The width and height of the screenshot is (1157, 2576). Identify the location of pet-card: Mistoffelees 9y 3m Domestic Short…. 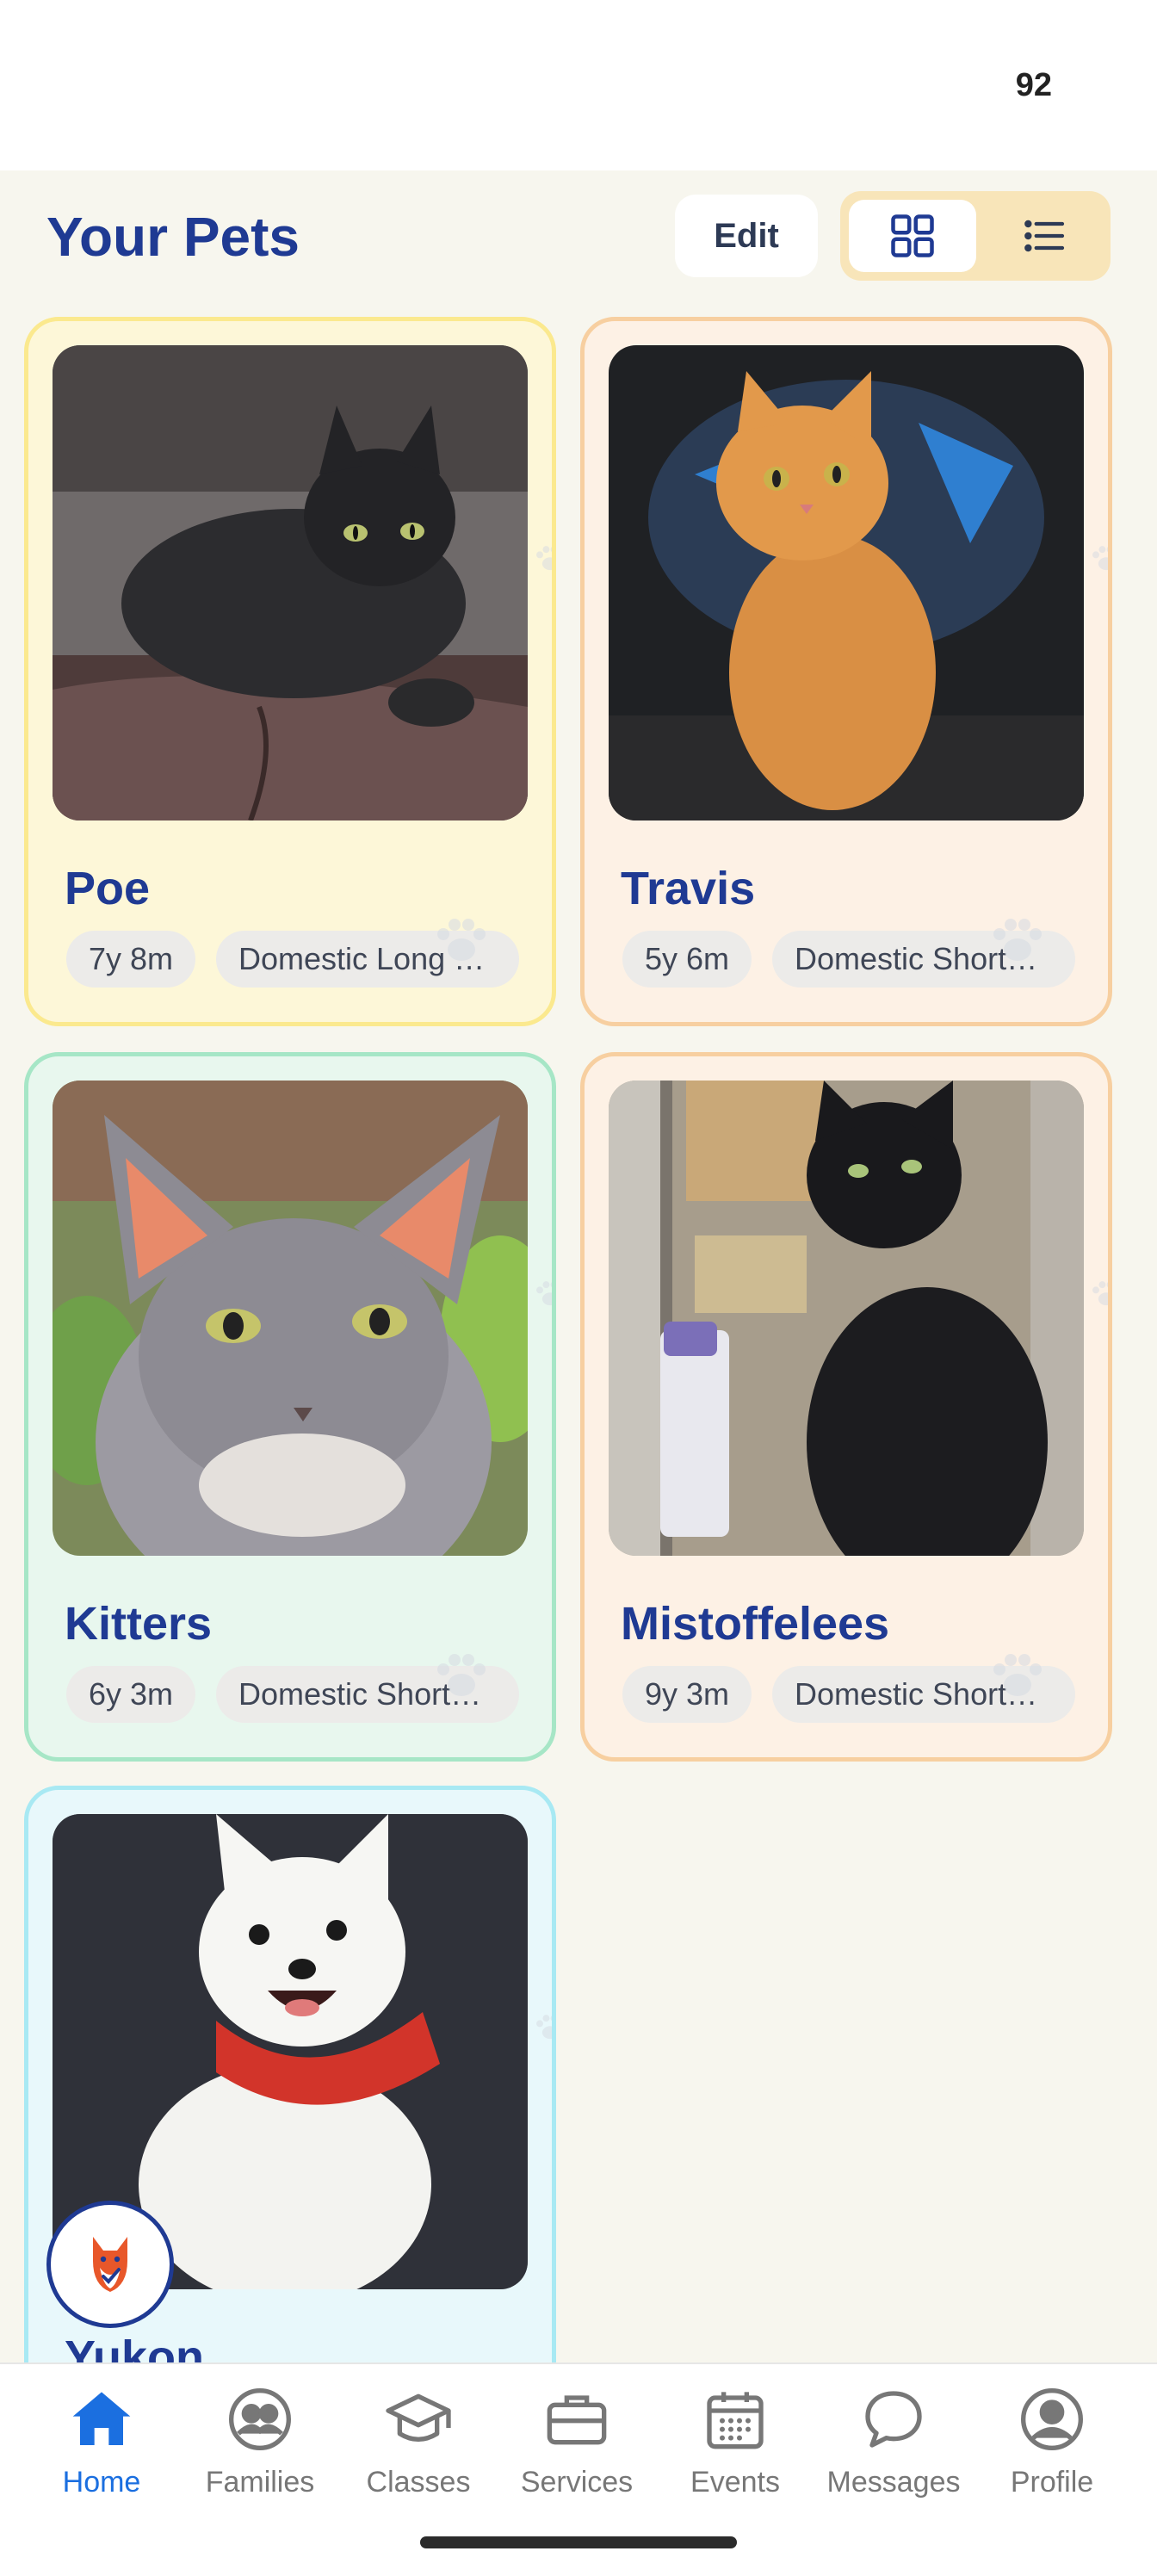
(846, 1407).